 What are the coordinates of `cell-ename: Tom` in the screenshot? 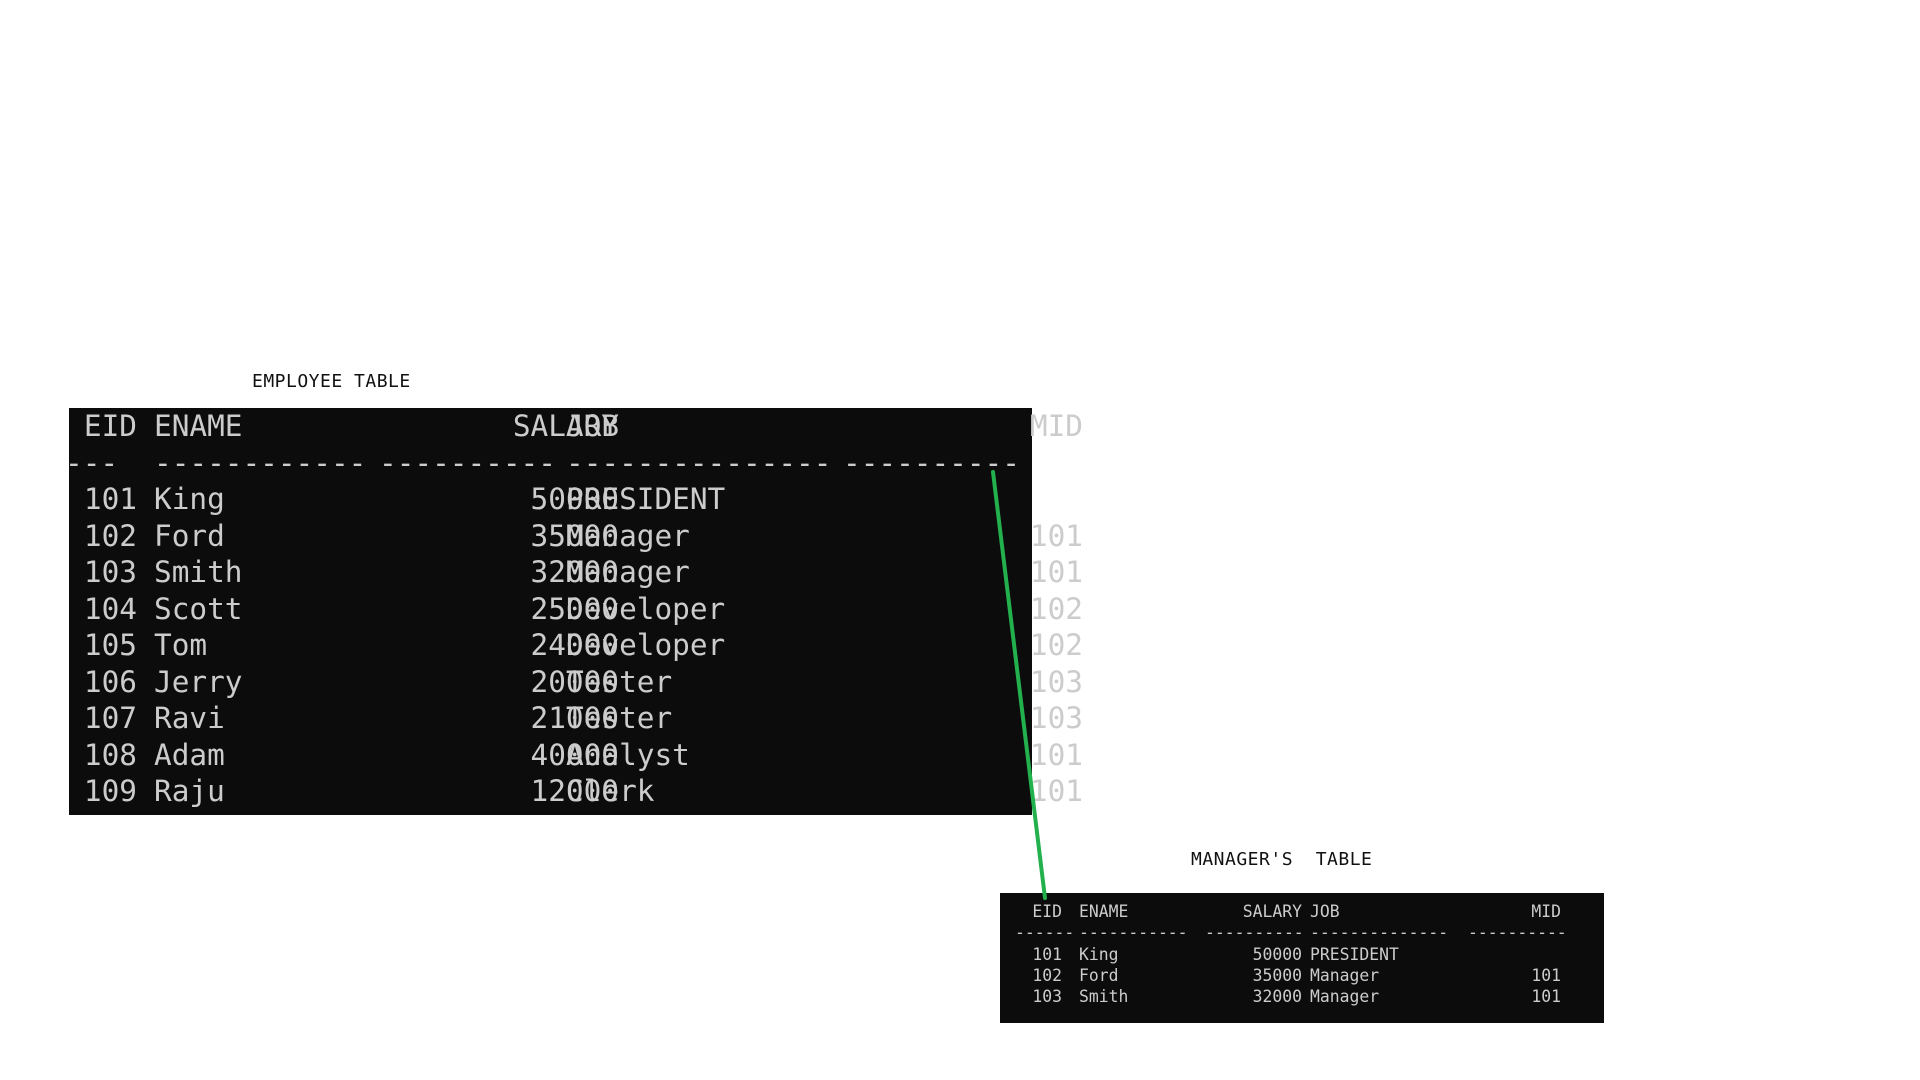 It's located at (181, 645).